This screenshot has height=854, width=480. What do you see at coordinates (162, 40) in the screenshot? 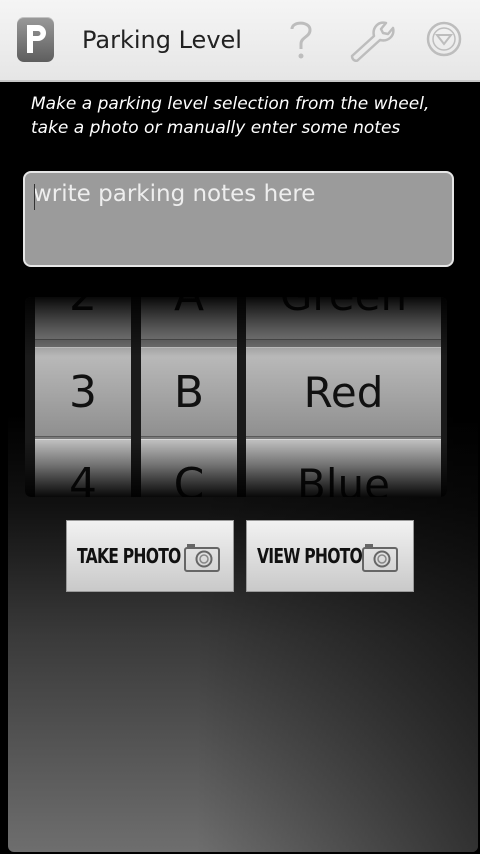
I see `page-title: Parking Level` at bounding box center [162, 40].